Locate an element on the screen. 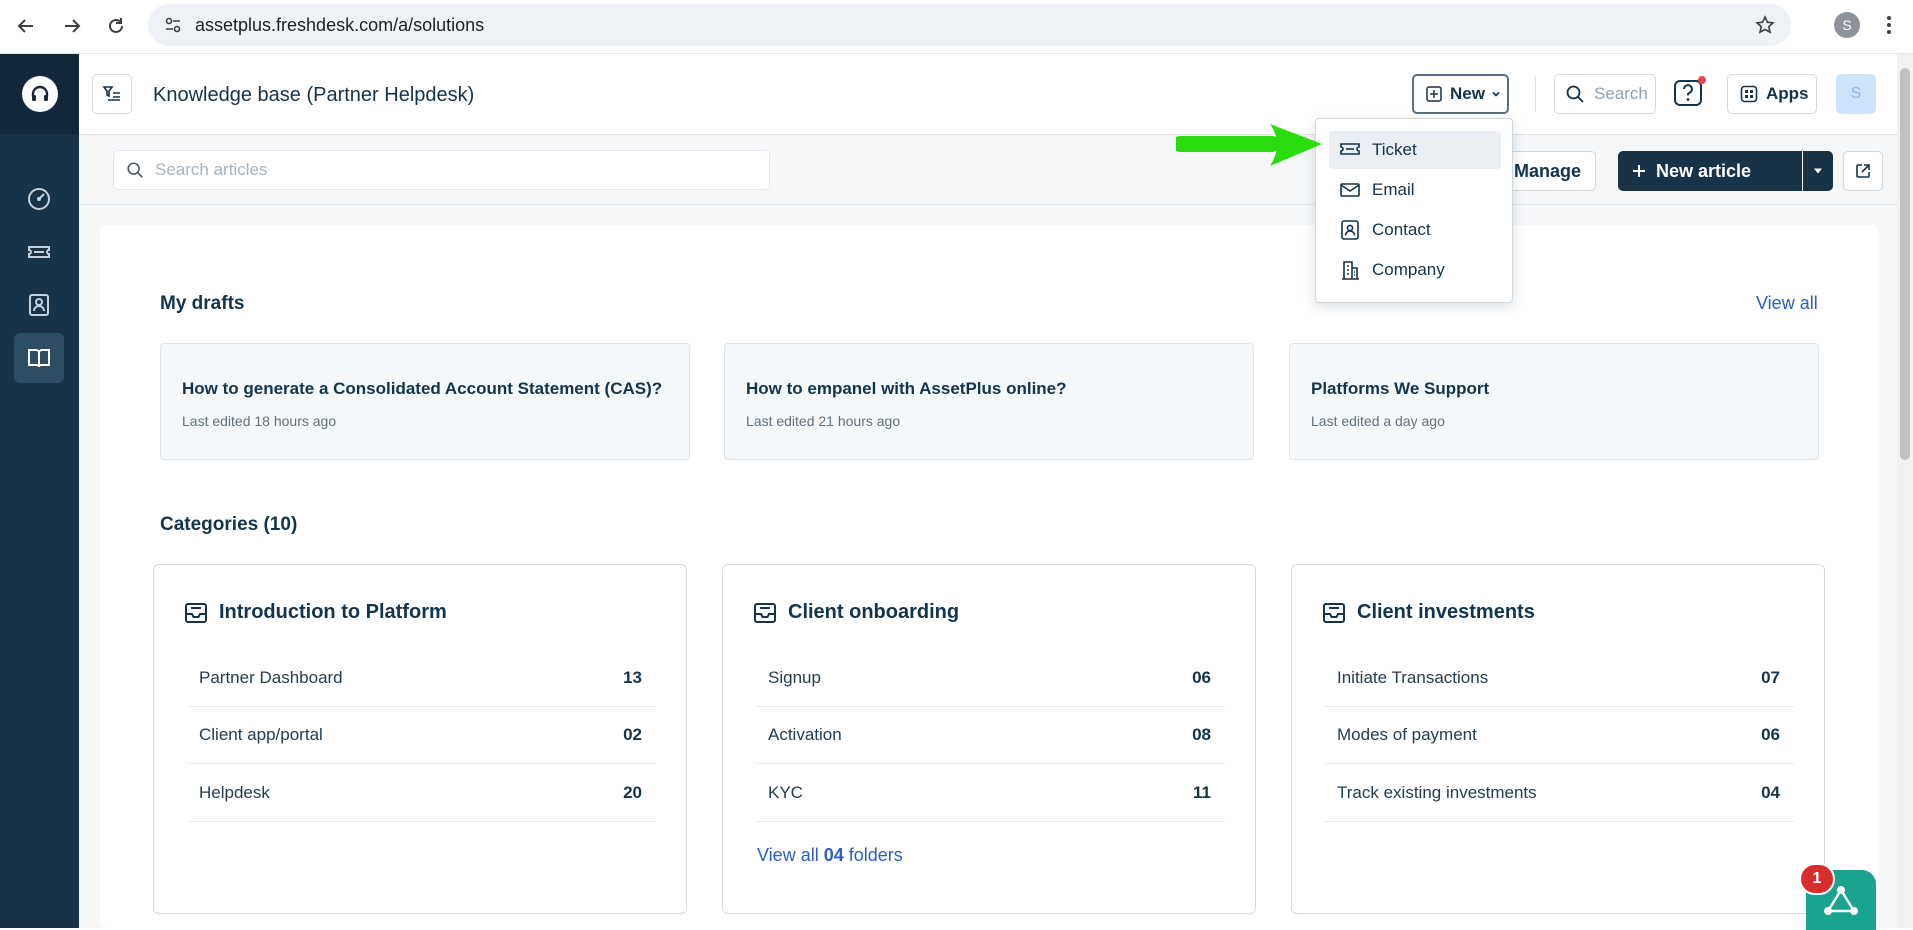 This screenshot has height=930, width=1913. search-icon is located at coordinates (1575, 94).